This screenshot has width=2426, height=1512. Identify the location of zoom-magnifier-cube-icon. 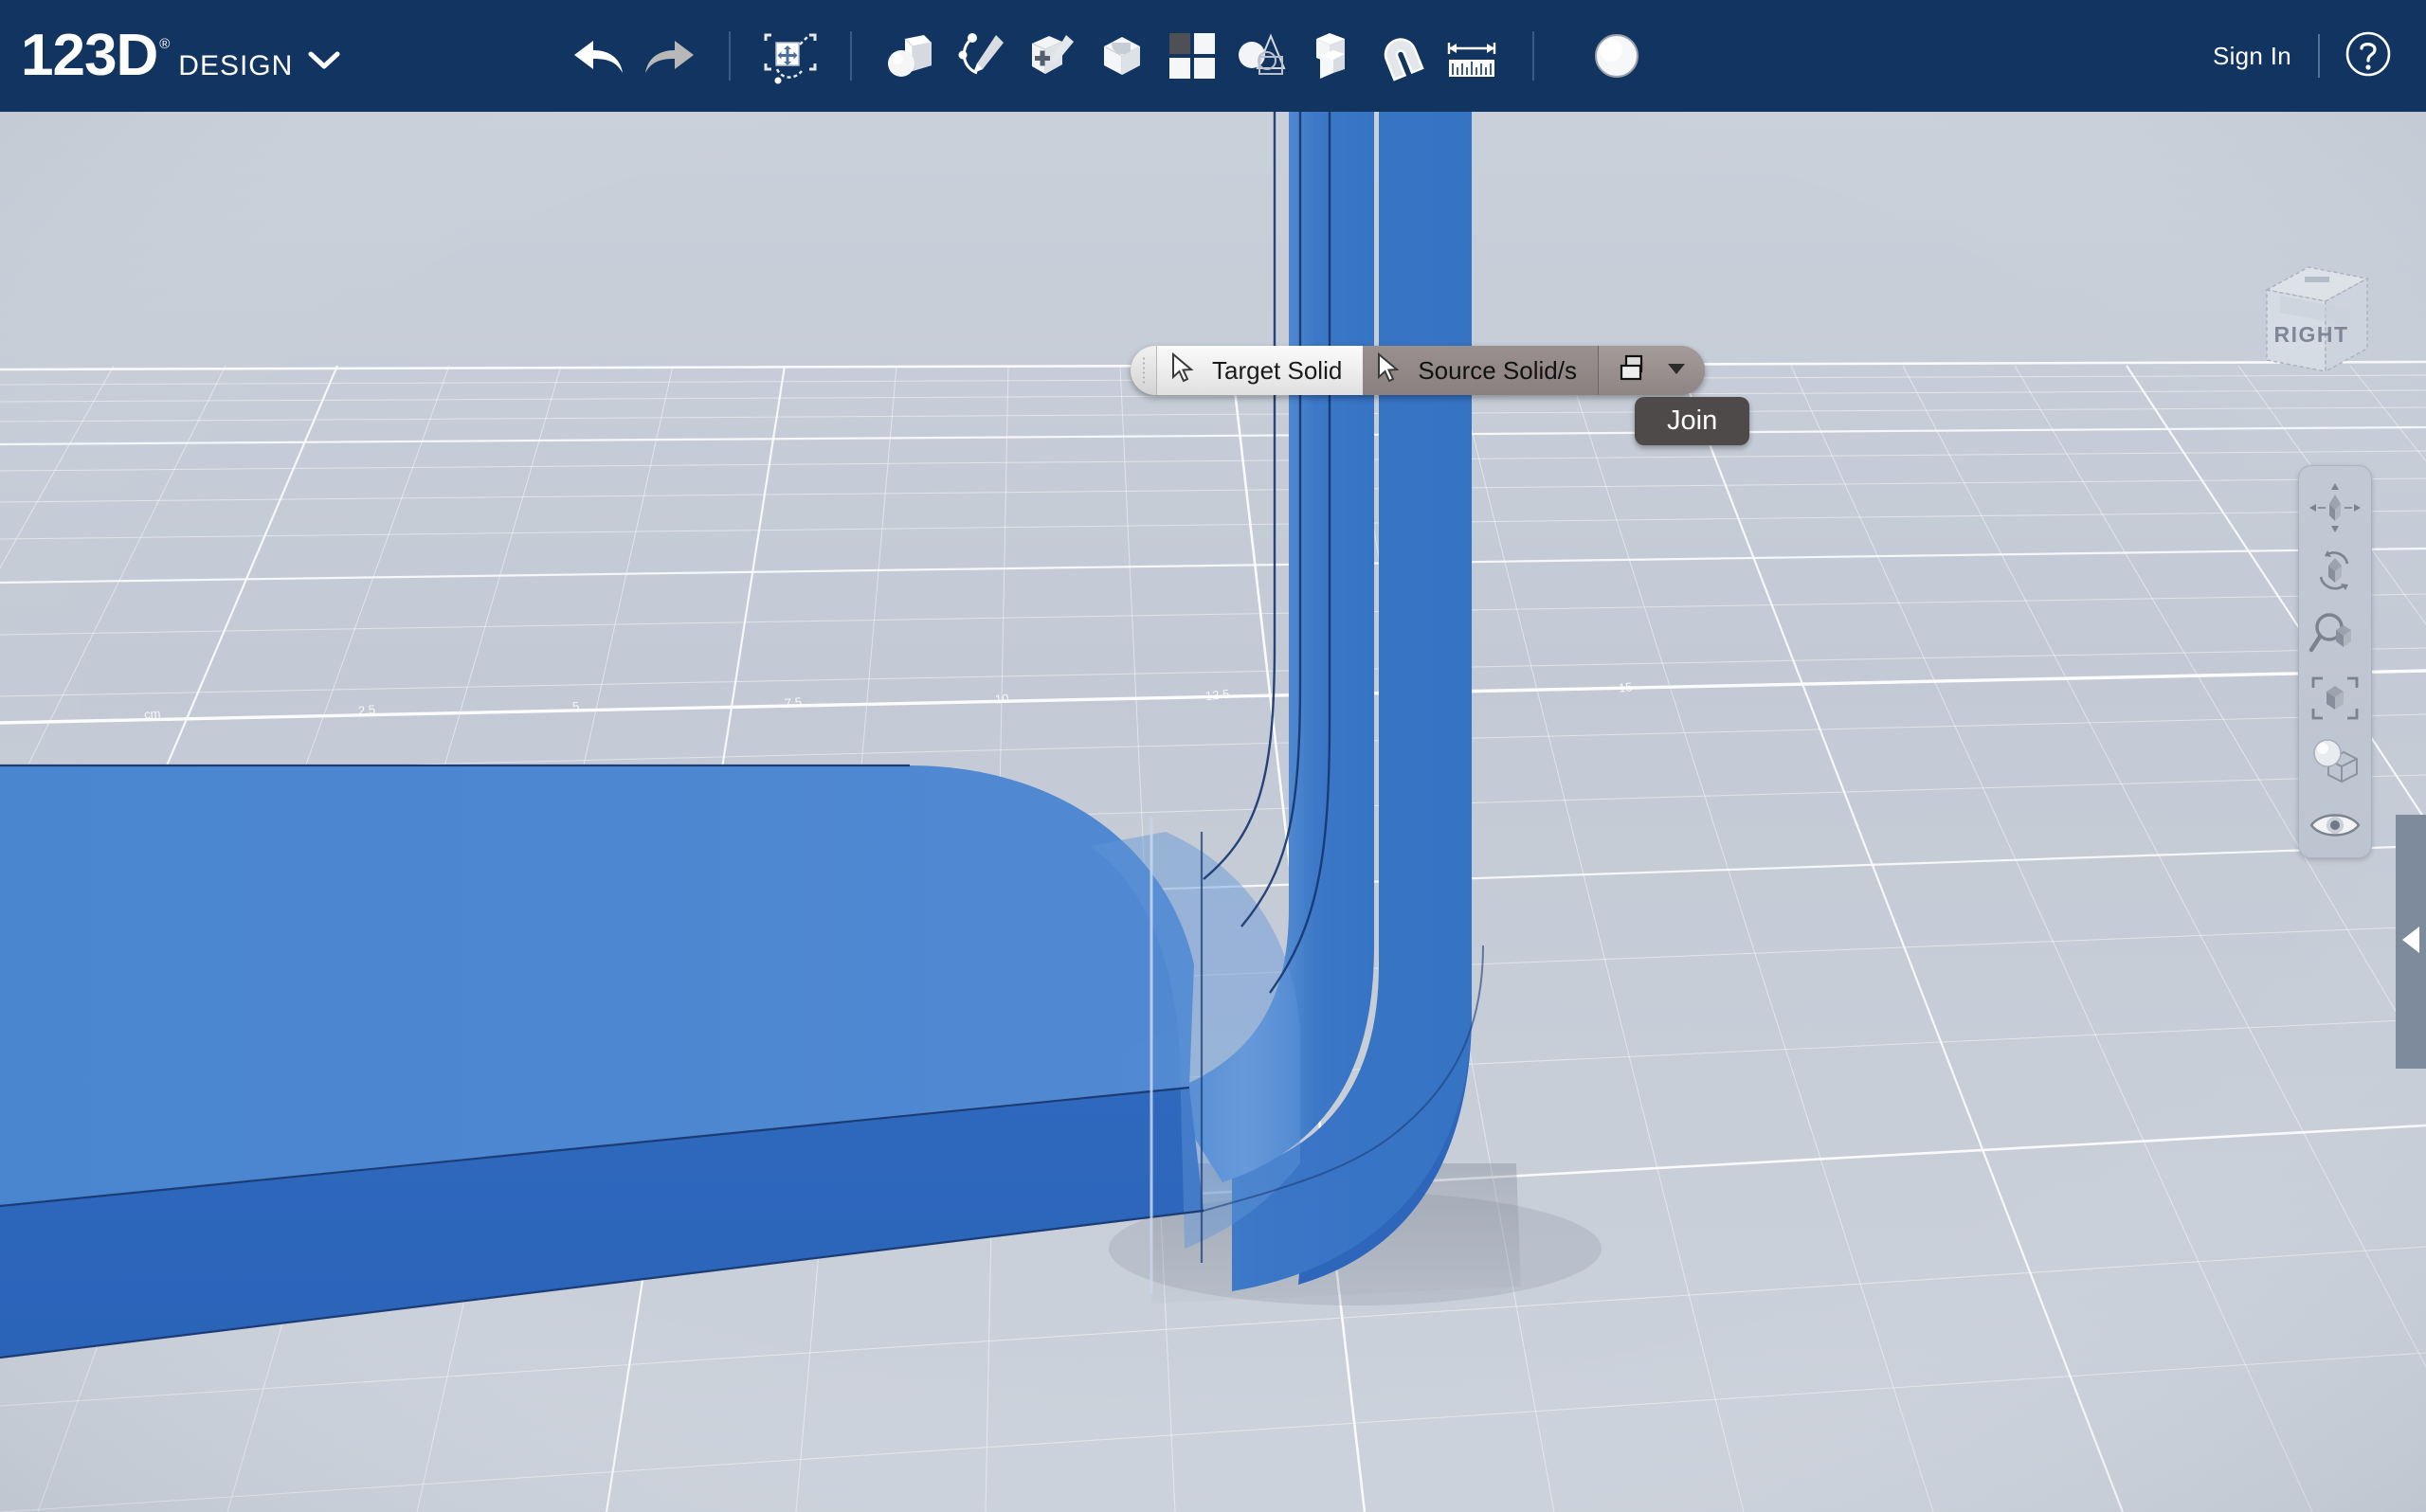
(2335, 634).